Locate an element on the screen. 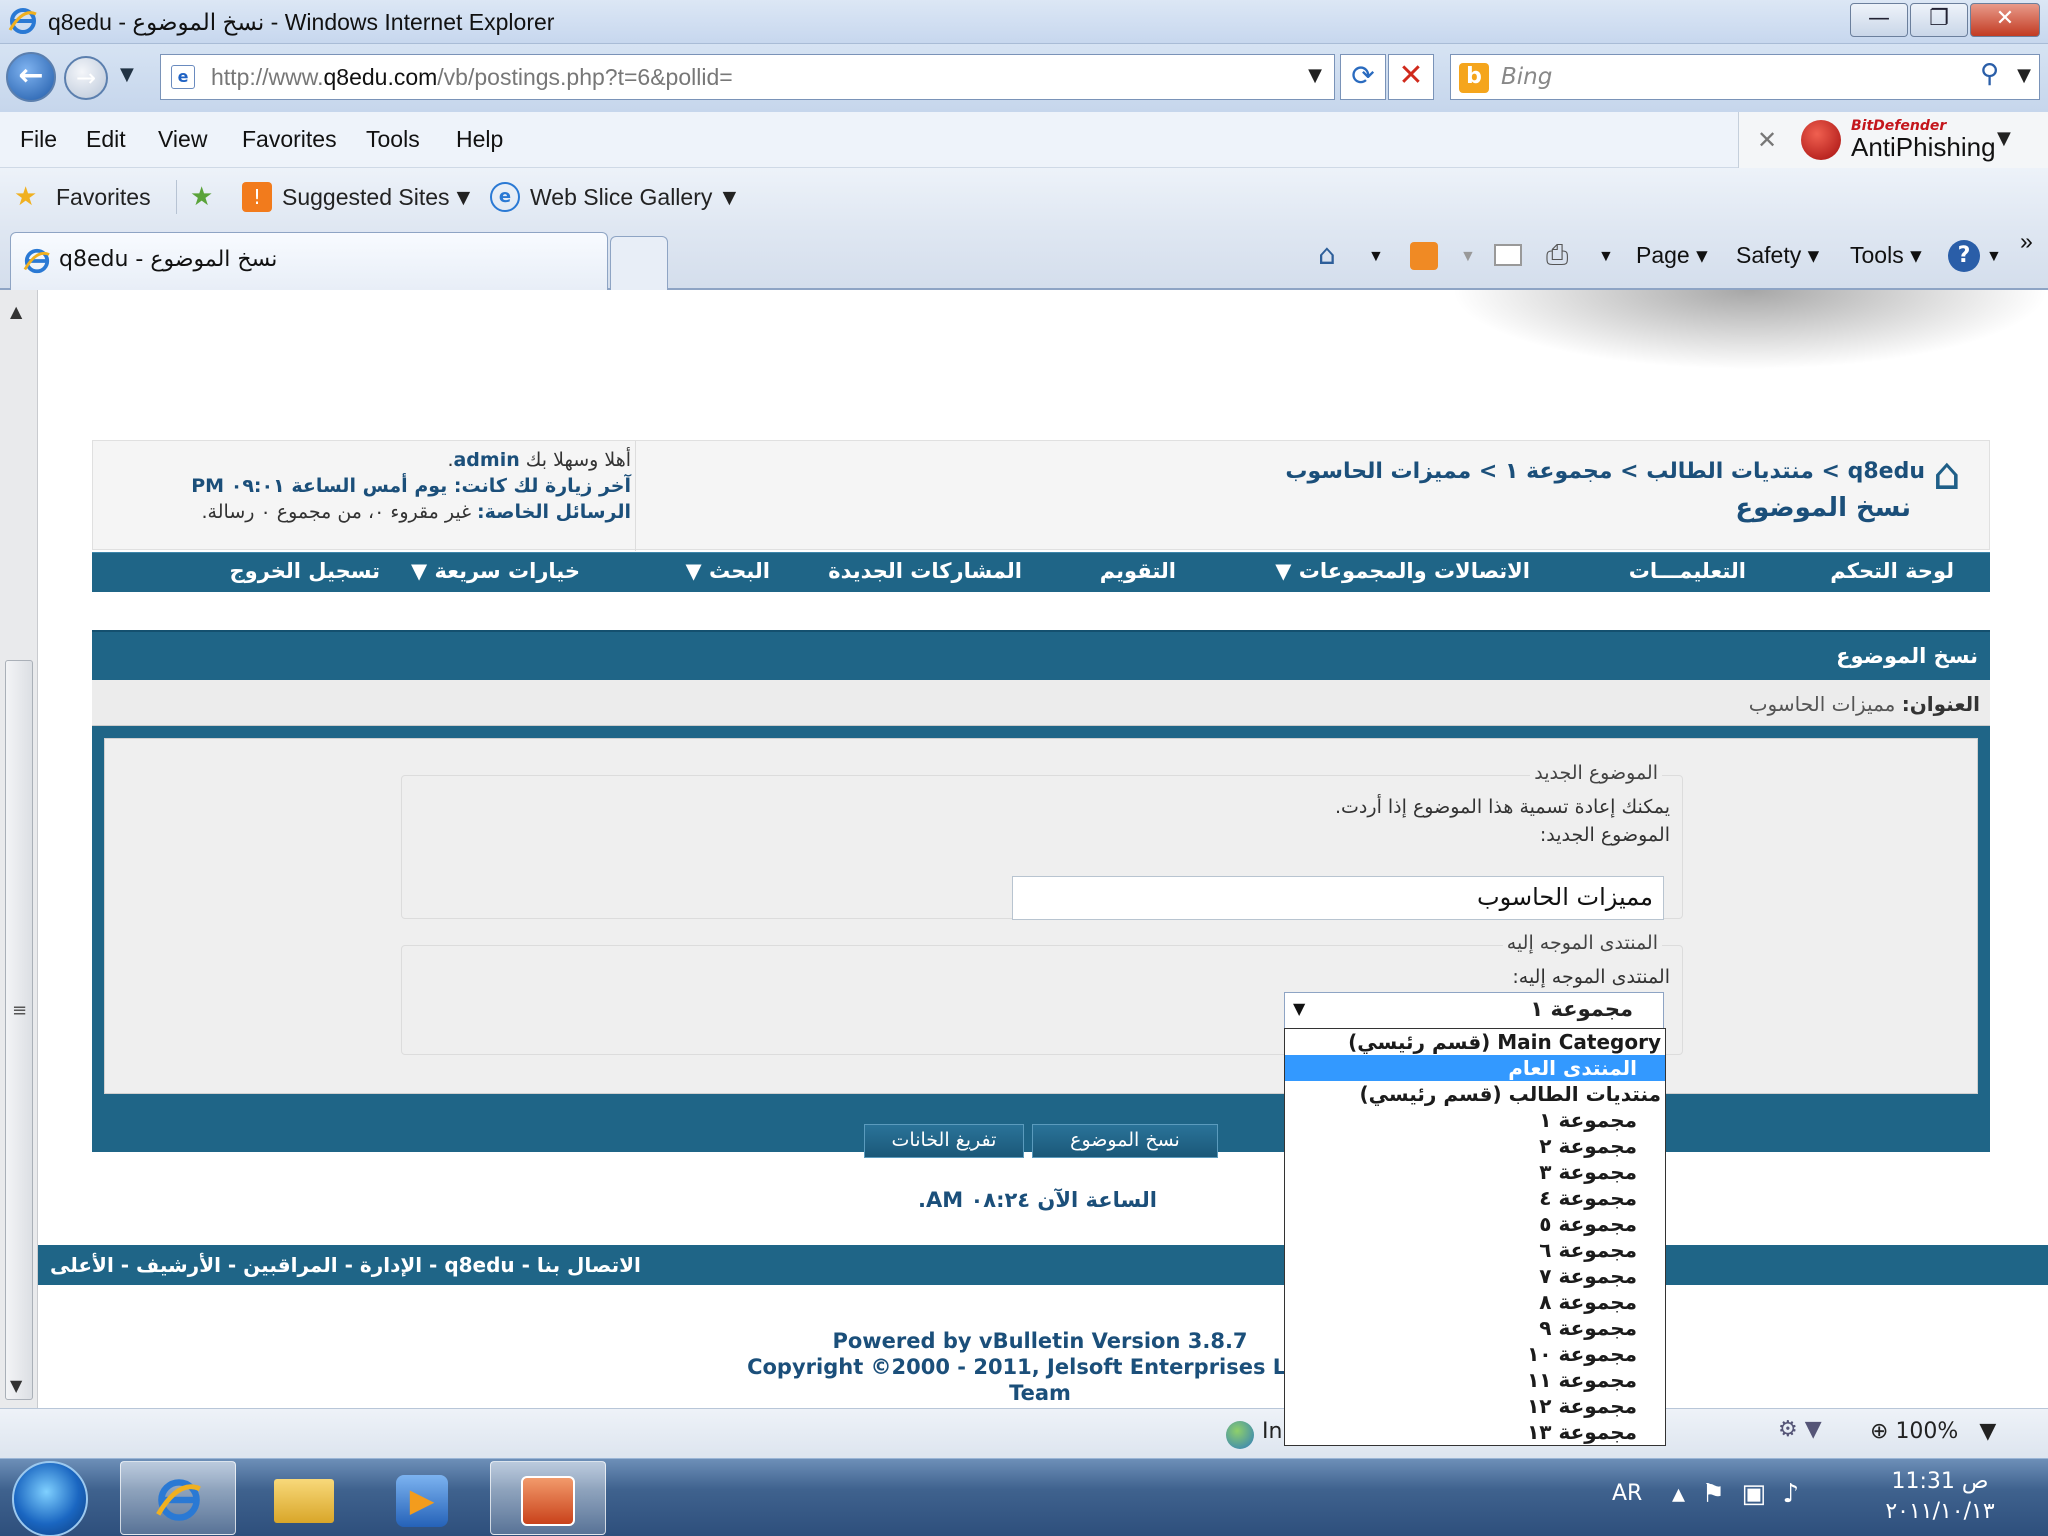 Image resolution: width=2048 pixels, height=1536 pixels. recent-pages-dropdown: ▼ is located at coordinates (127, 74).